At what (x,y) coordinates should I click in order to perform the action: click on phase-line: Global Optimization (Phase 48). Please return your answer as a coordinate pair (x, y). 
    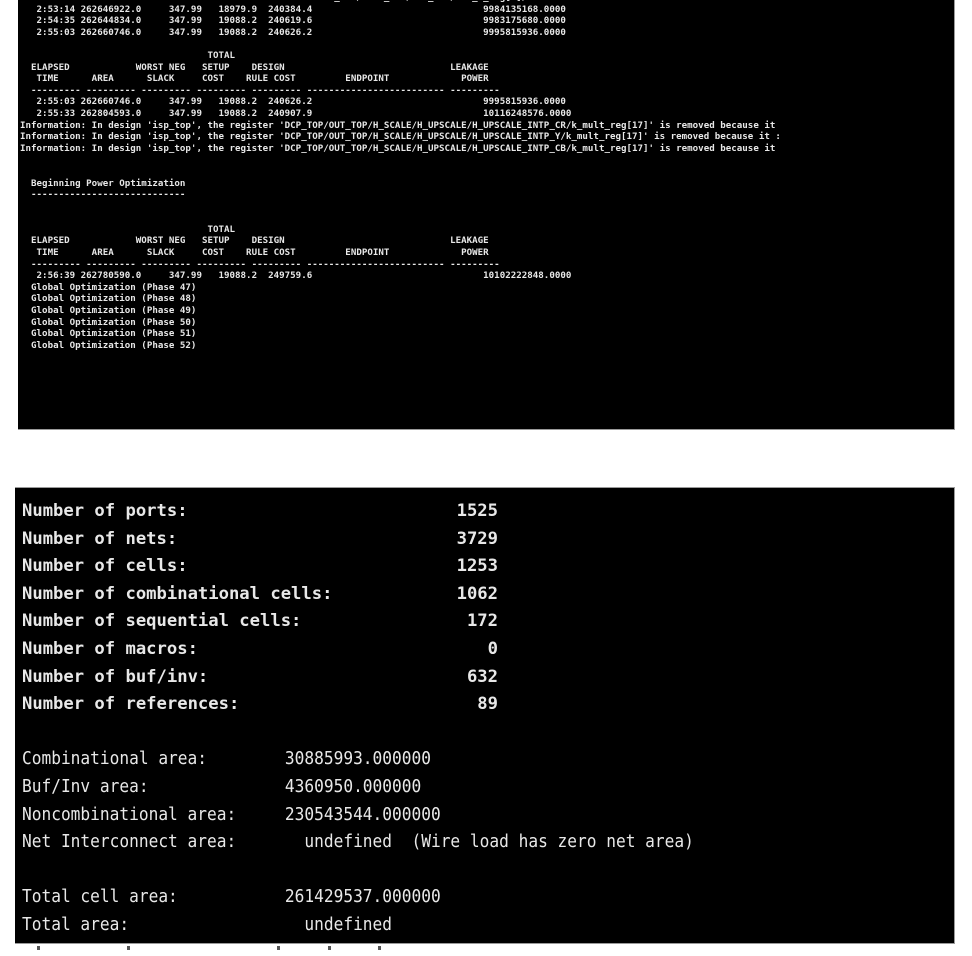
    Looking at the image, I should click on (108, 299).